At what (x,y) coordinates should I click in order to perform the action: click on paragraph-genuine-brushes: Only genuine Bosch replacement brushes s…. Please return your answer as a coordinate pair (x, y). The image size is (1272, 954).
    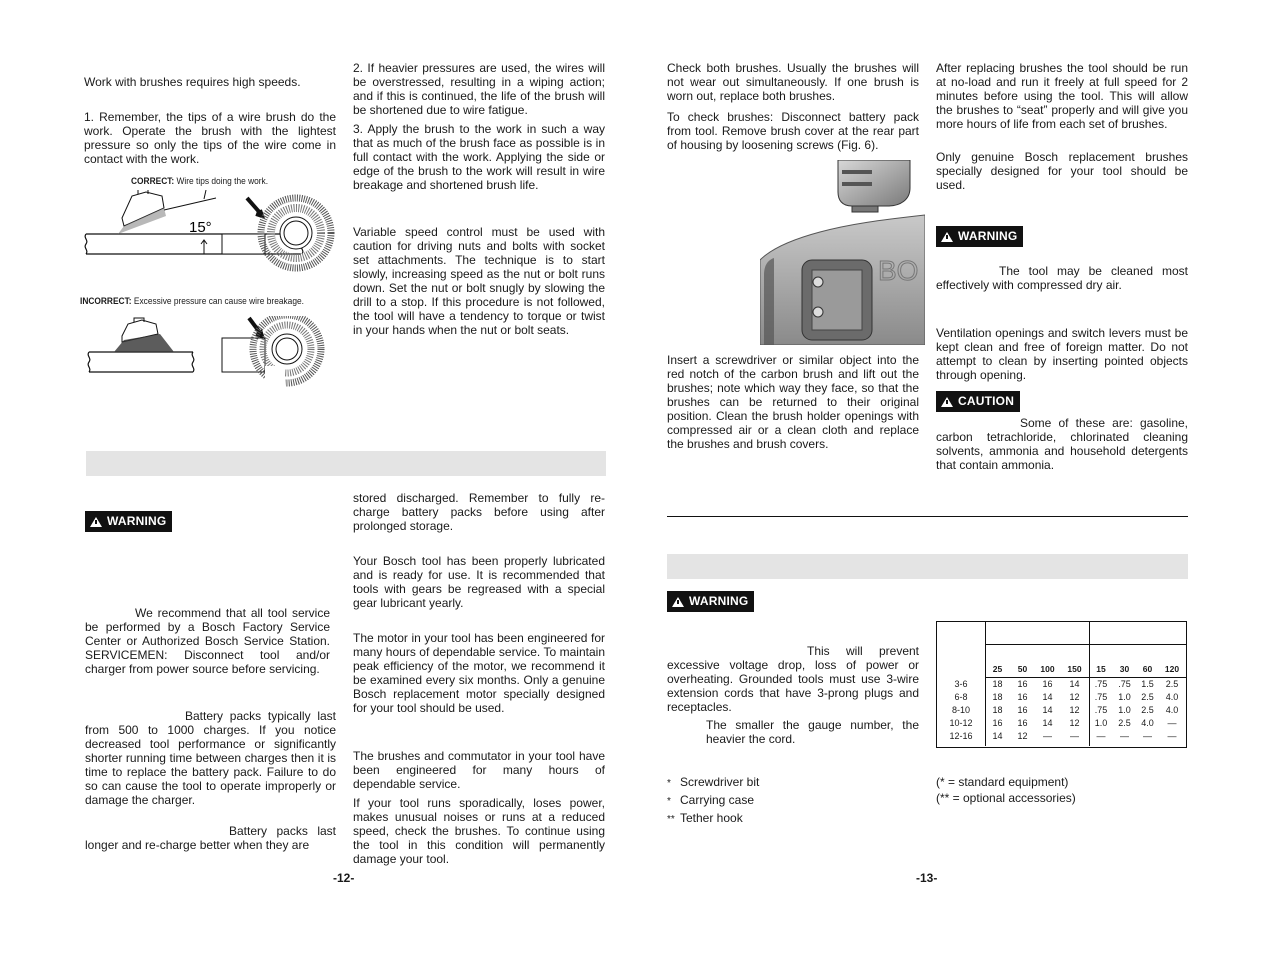
    Looking at the image, I should click on (1062, 171).